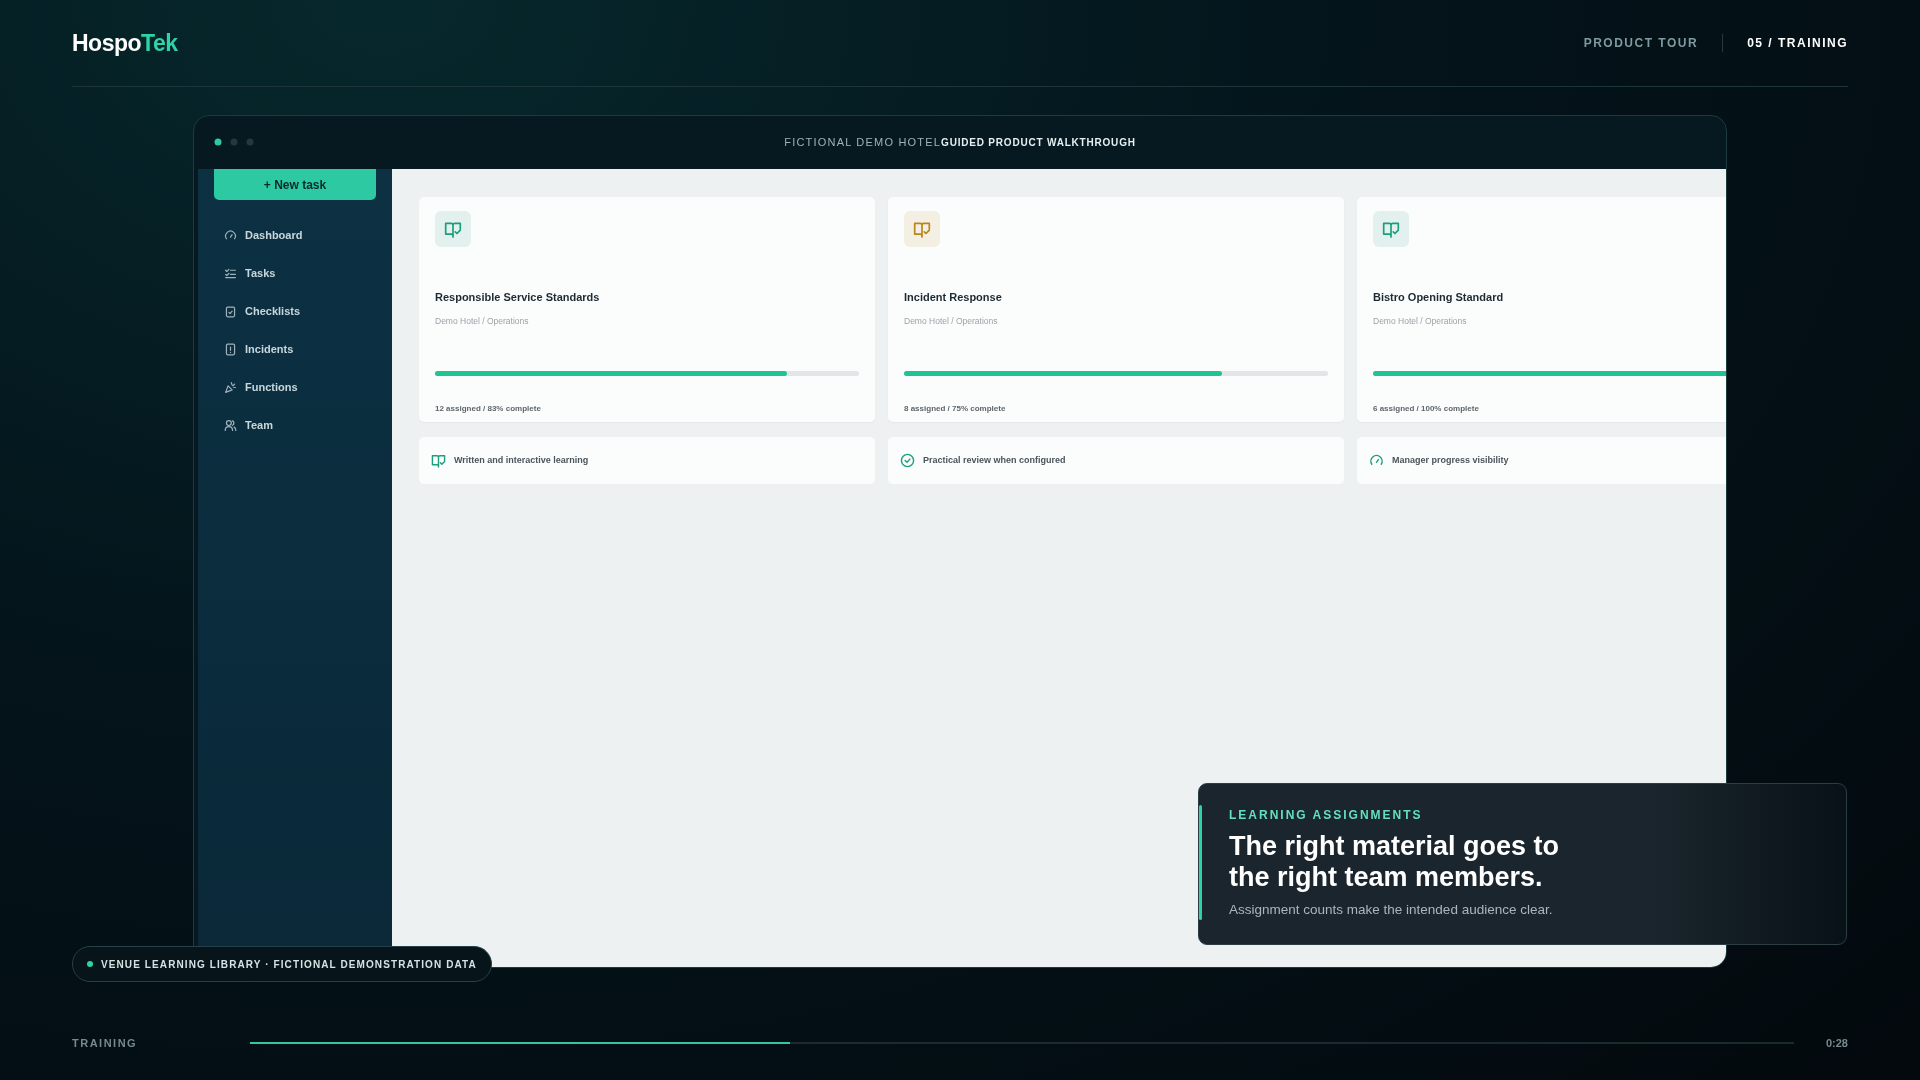 The height and width of the screenshot is (1080, 1920). What do you see at coordinates (295, 184) in the screenshot?
I see `new-task-button: + New task` at bounding box center [295, 184].